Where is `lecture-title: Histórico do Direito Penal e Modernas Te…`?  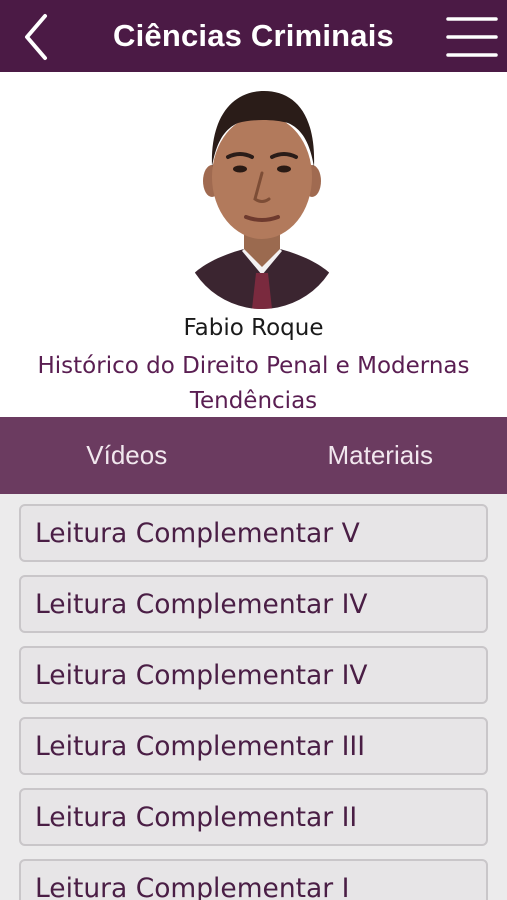
lecture-title: Histórico do Direito Penal e Modernas Te… is located at coordinates (253, 383).